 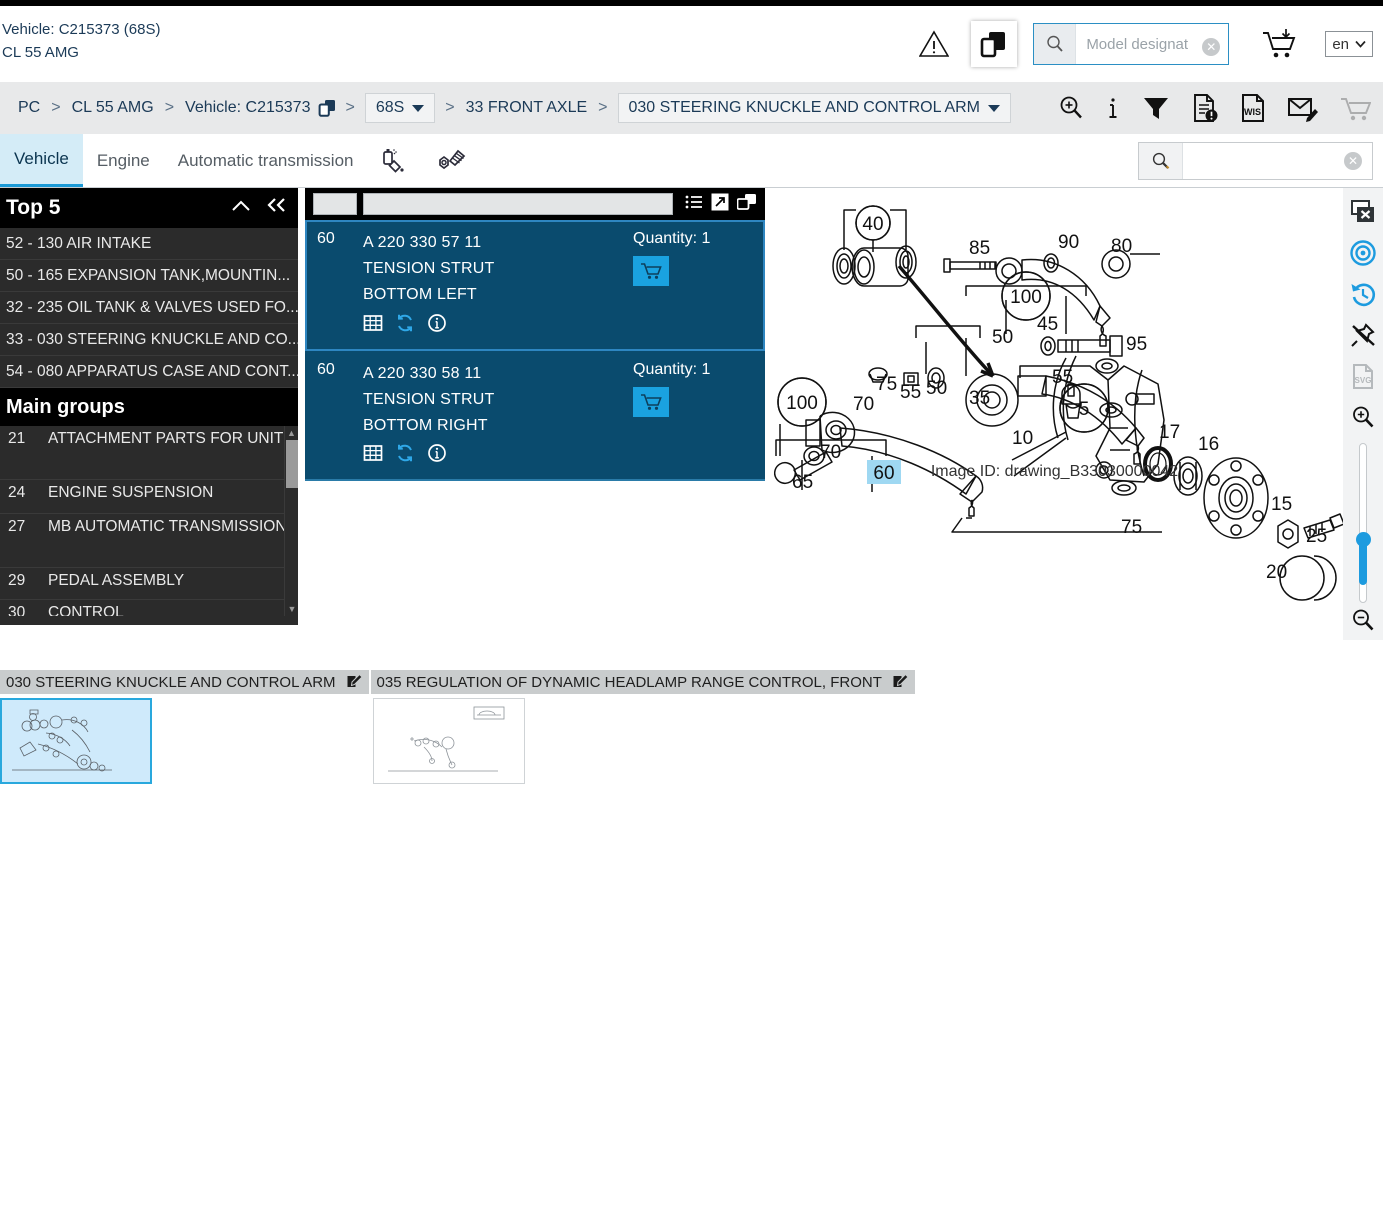 What do you see at coordinates (830, 452) in the screenshot?
I see `callout-70-b: 70` at bounding box center [830, 452].